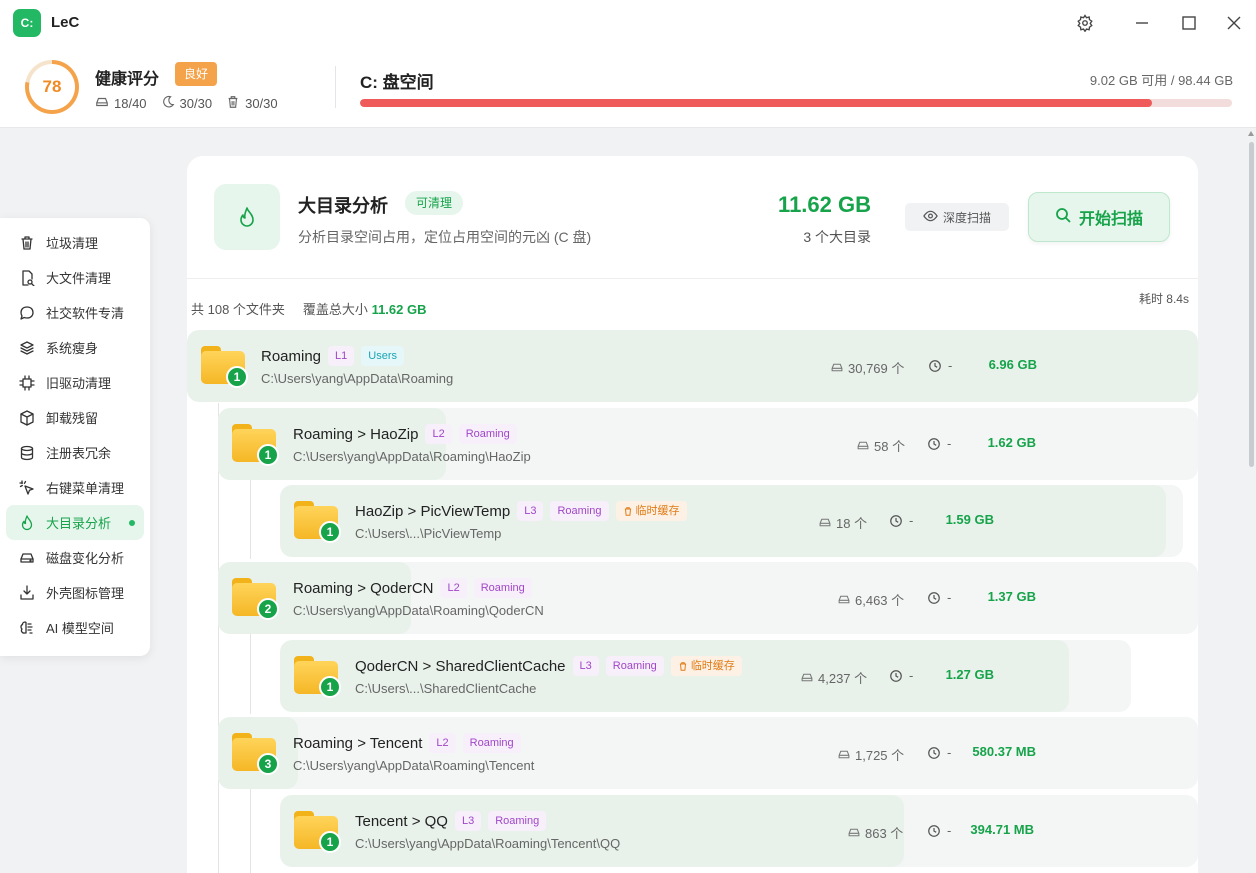  I want to click on directory-name: Roaming > Tencent, so click(358, 743).